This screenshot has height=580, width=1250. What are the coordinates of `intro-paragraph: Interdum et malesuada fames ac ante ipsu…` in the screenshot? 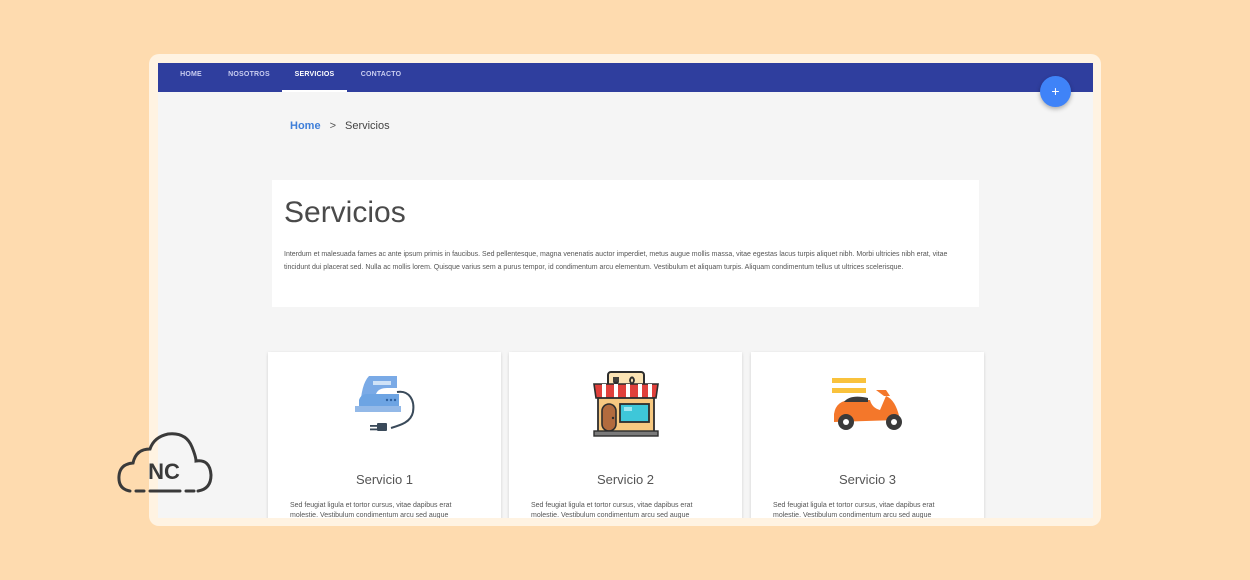 It's located at (616, 261).